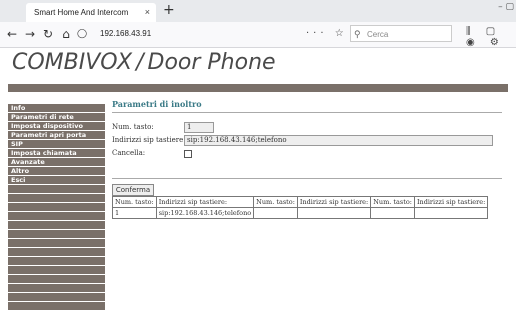  Describe the element at coordinates (133, 127) in the screenshot. I see `num-tasto-label: Num. tasto:` at that location.